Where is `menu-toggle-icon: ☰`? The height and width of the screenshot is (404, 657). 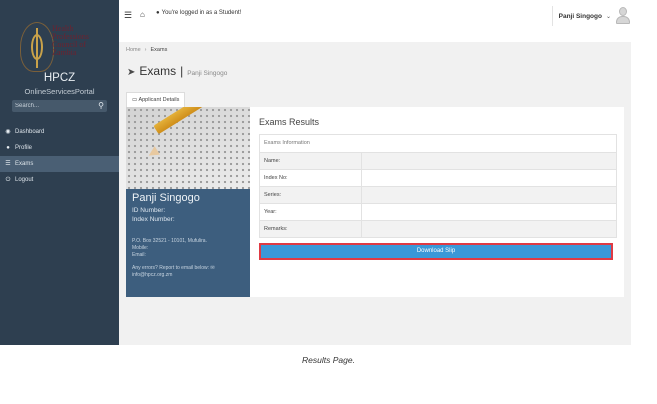
menu-toggle-icon: ☰ is located at coordinates (128, 15).